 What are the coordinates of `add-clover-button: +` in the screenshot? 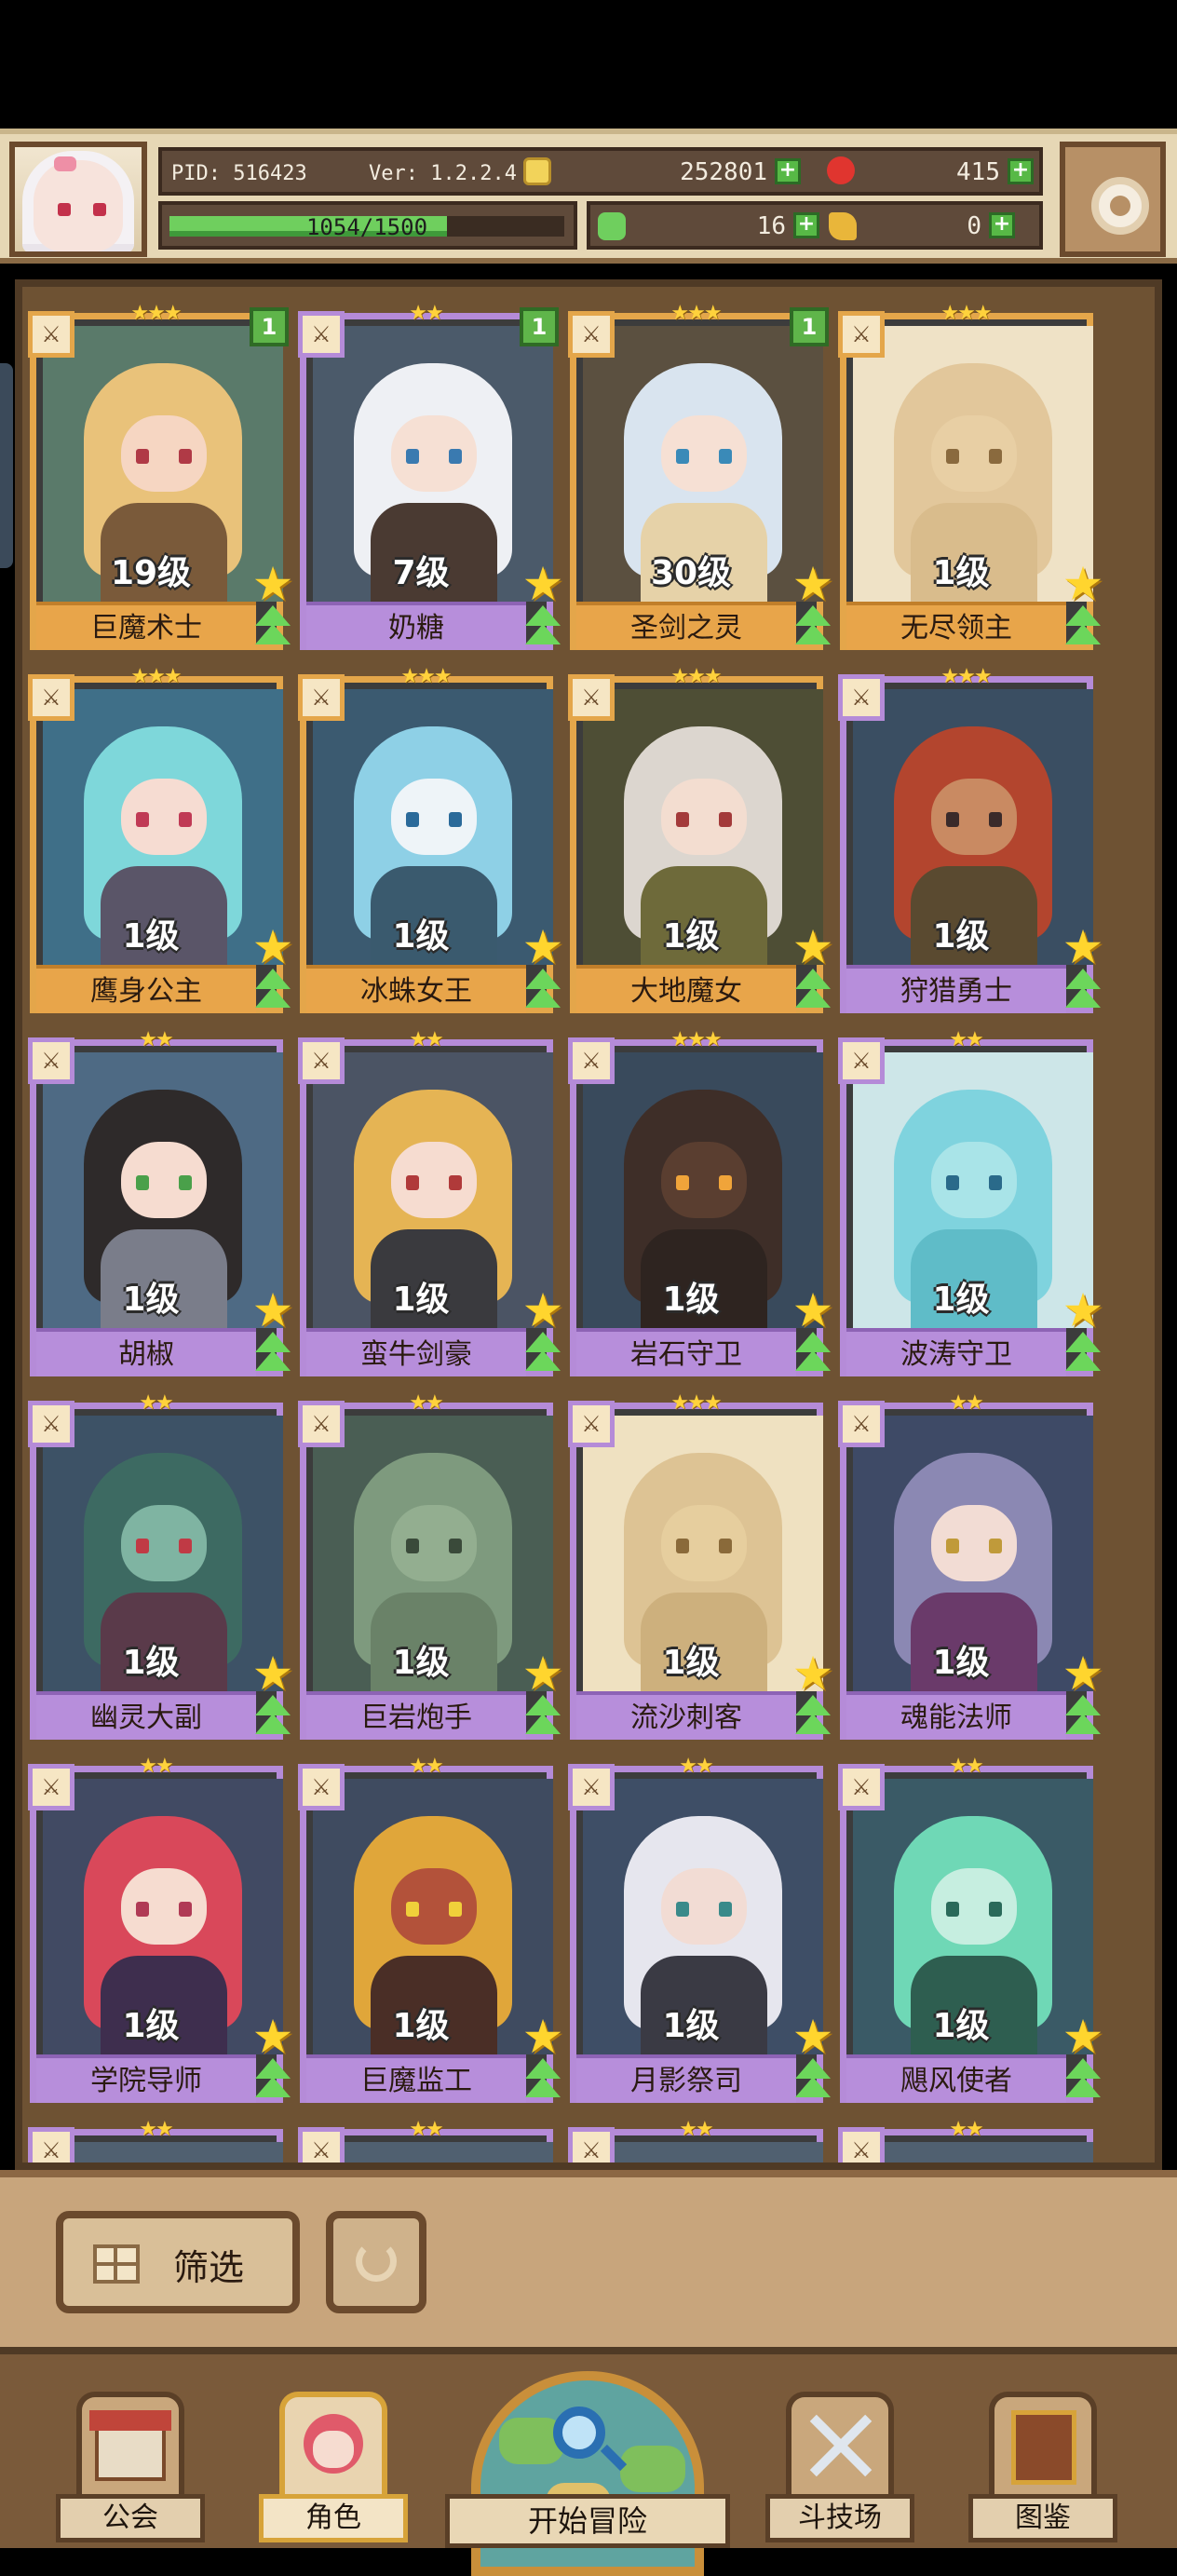 It's located at (806, 225).